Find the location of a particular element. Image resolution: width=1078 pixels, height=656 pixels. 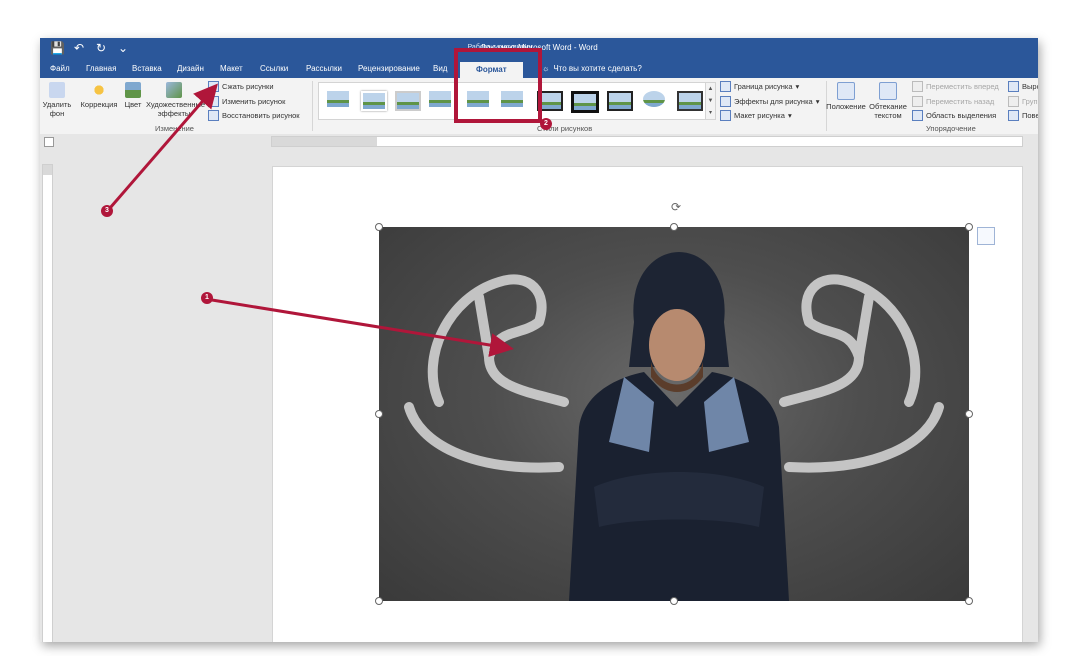

bring-forward-label: Переместить вперед is located at coordinates (962, 86).